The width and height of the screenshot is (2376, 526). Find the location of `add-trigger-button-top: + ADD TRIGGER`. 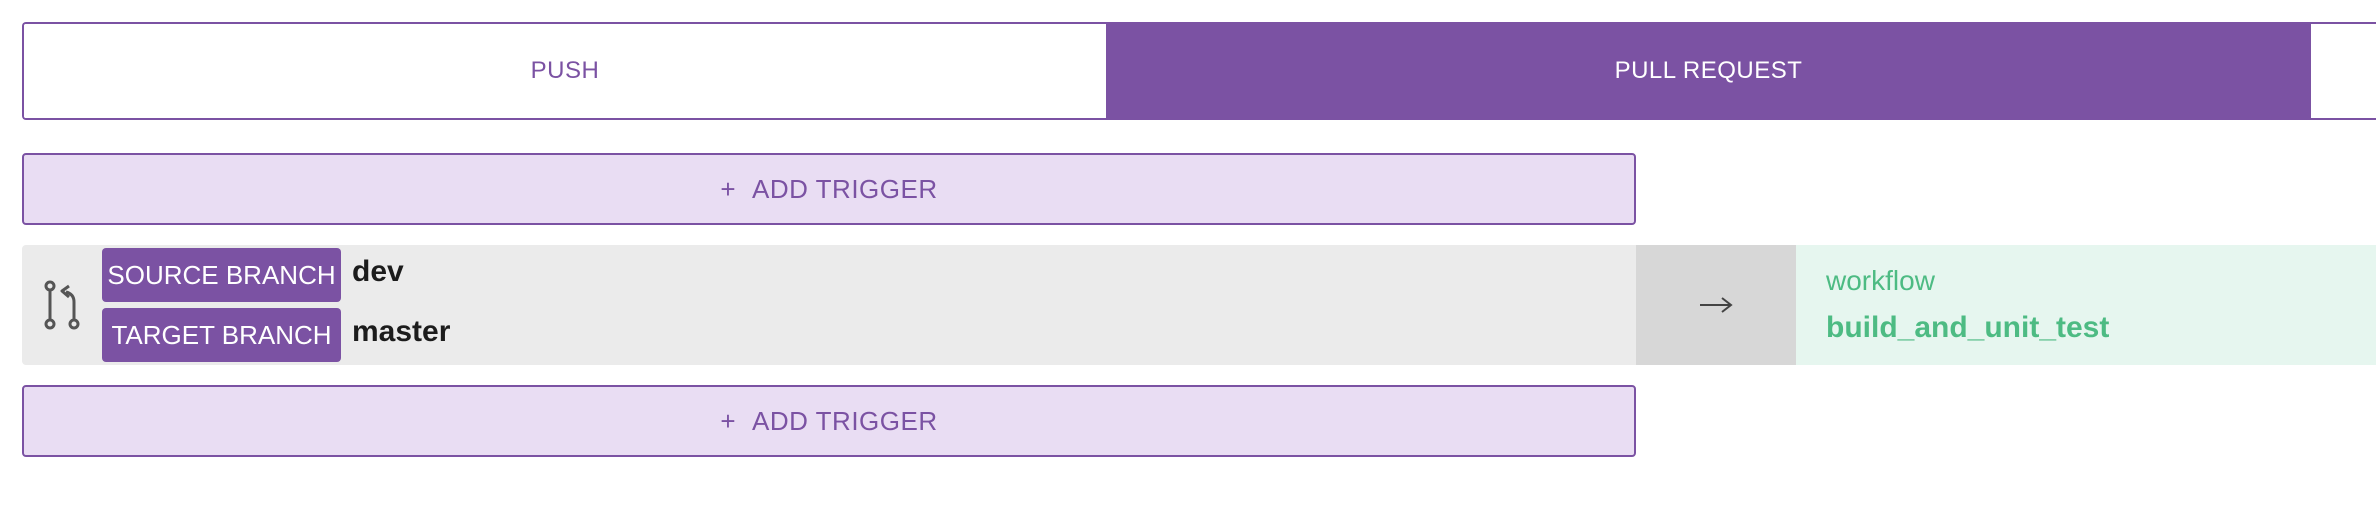

add-trigger-button-top: + ADD TRIGGER is located at coordinates (829, 189).